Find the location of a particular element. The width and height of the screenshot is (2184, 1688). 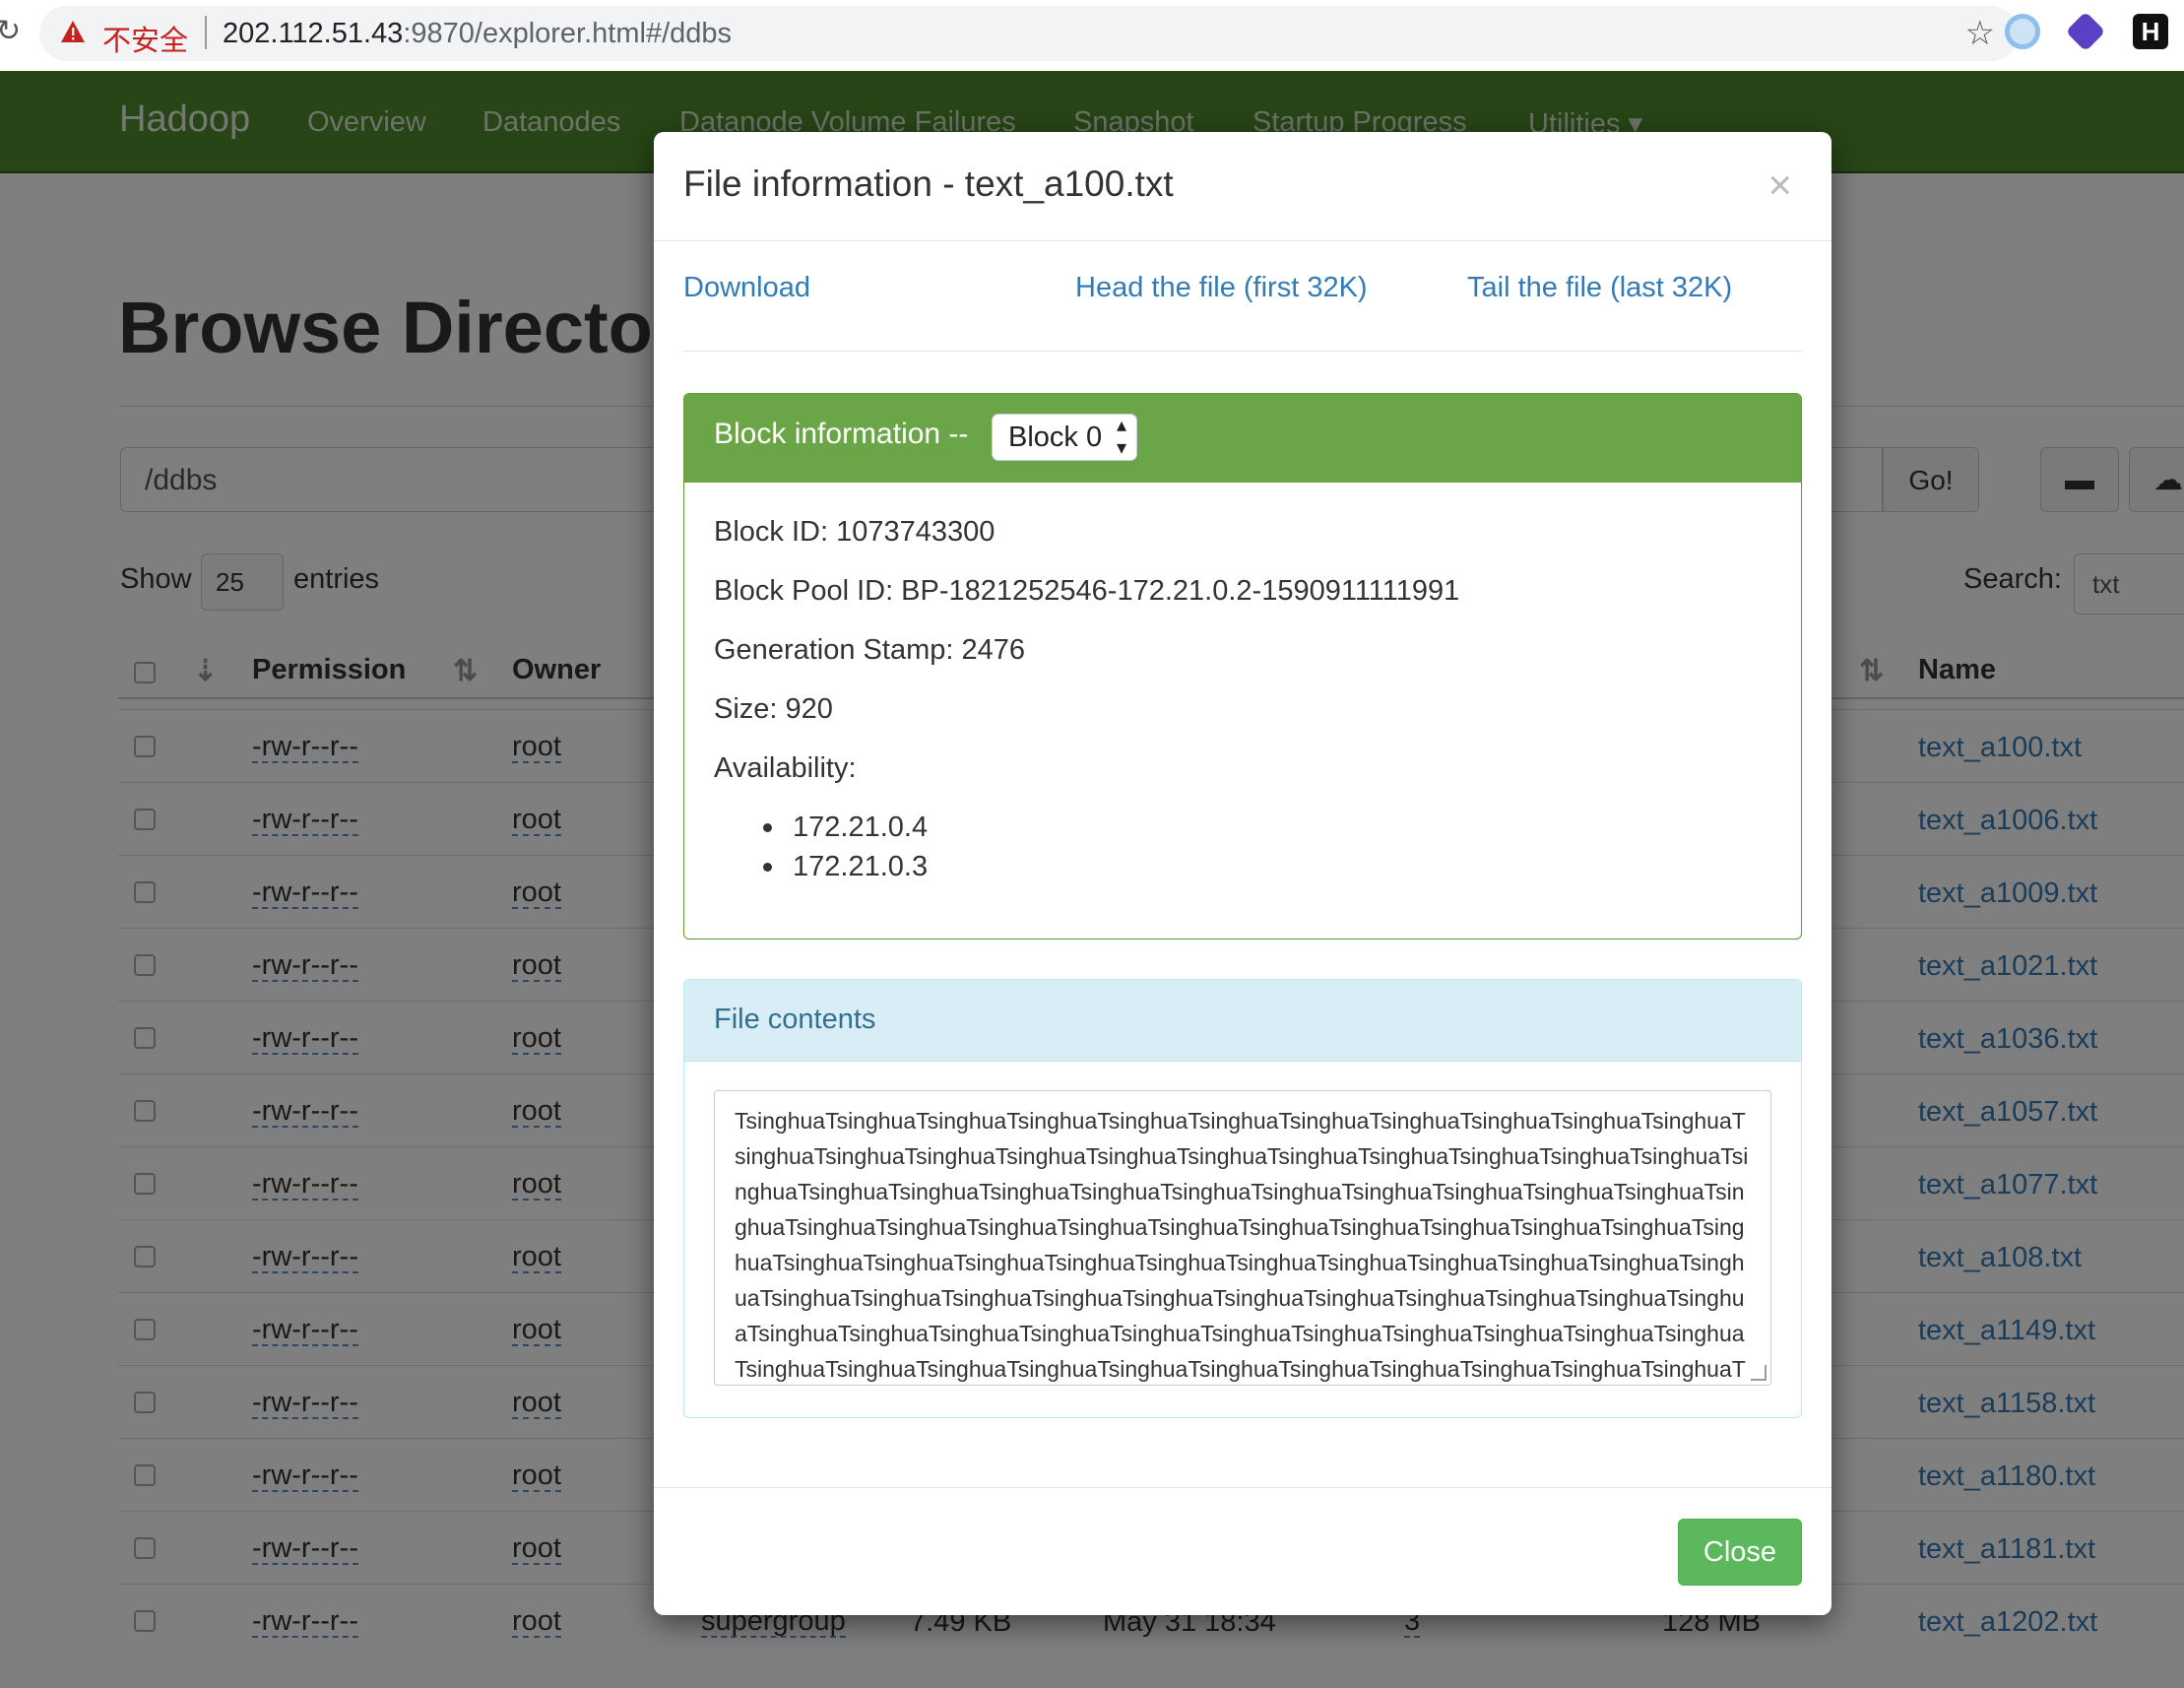

security-status: 不安全 is located at coordinates (145, 39).